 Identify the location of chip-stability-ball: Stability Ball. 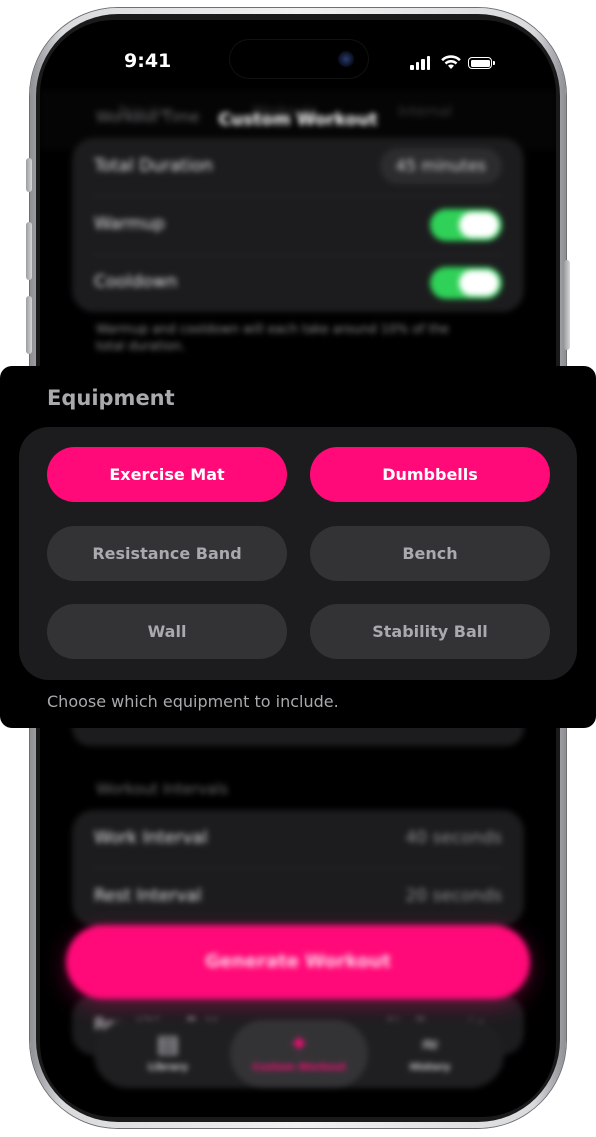
(430, 631).